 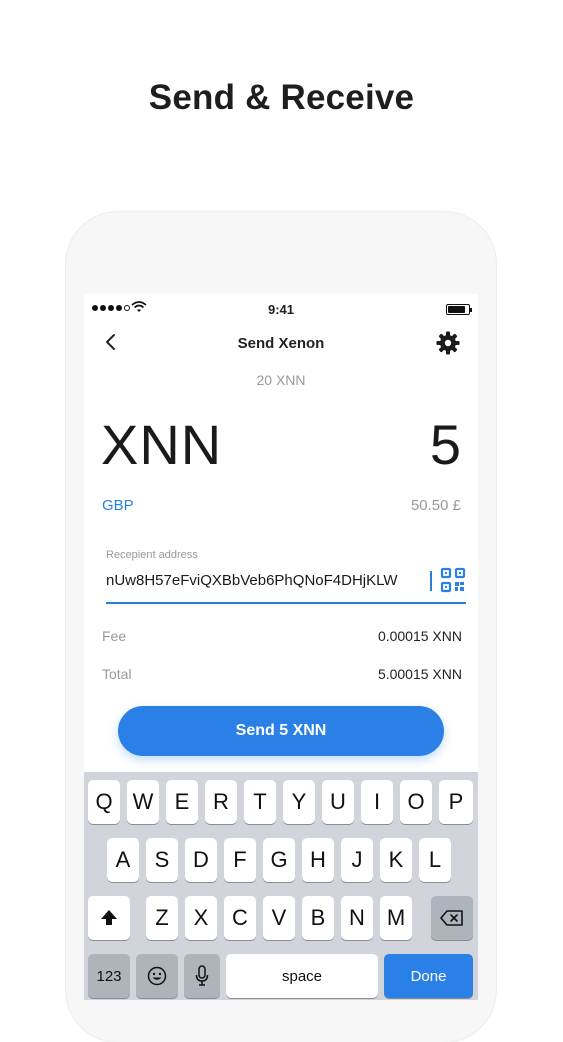 I want to click on qr-code-icon, so click(x=453, y=580).